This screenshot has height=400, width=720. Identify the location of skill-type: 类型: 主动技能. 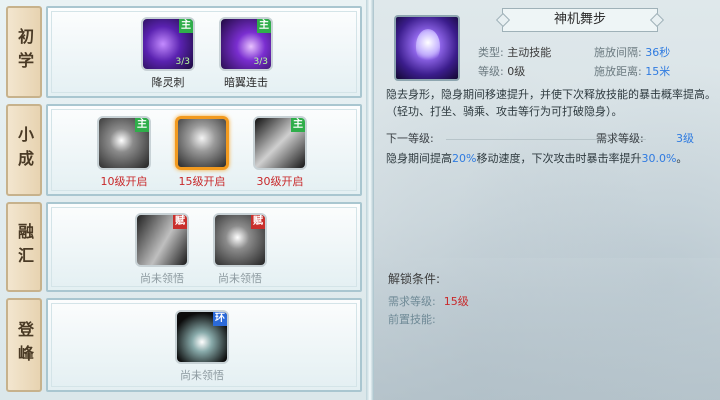
(514, 52).